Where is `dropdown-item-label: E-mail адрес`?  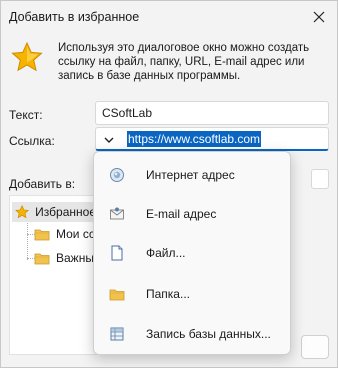
dropdown-item-label: E-mail адрес is located at coordinates (181, 214).